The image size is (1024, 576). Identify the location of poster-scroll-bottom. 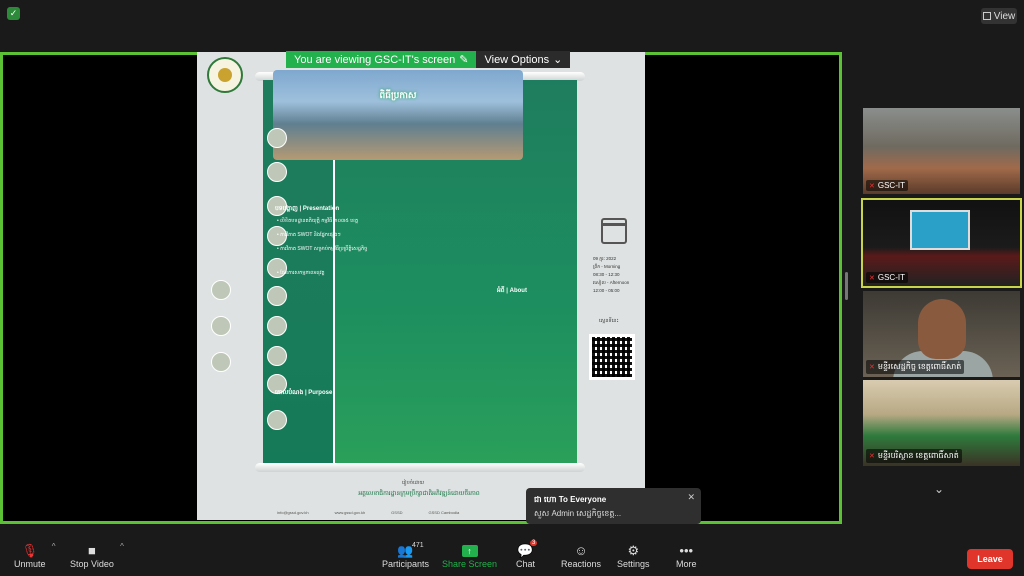
(420, 467).